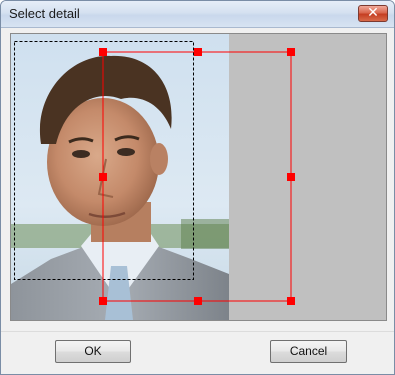 The width and height of the screenshot is (395, 375). What do you see at coordinates (198, 52) in the screenshot?
I see `handle-top-middle` at bounding box center [198, 52].